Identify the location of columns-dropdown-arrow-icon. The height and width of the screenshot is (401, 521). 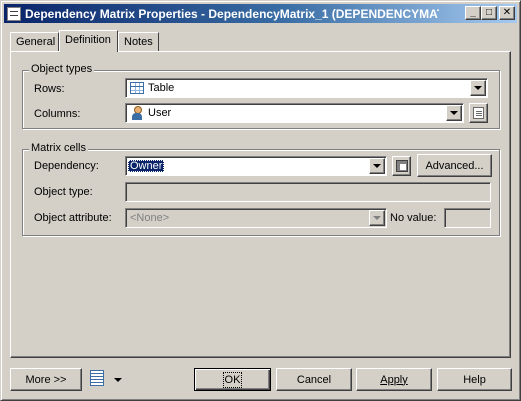
(454, 113).